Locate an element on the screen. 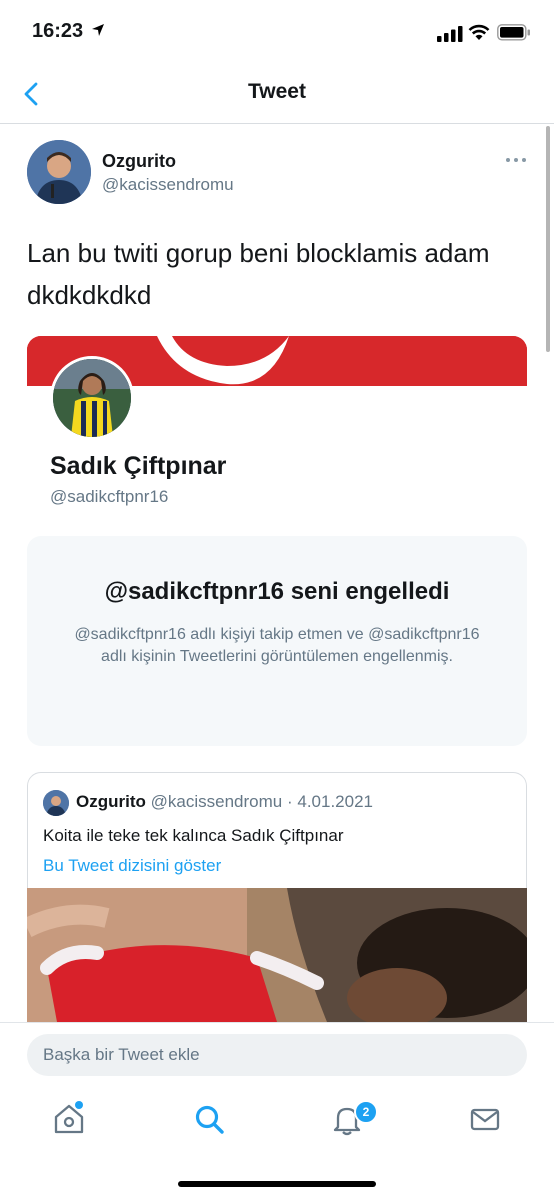 This screenshot has width=554, height=1200. scrollbar is located at coordinates (548, 239).